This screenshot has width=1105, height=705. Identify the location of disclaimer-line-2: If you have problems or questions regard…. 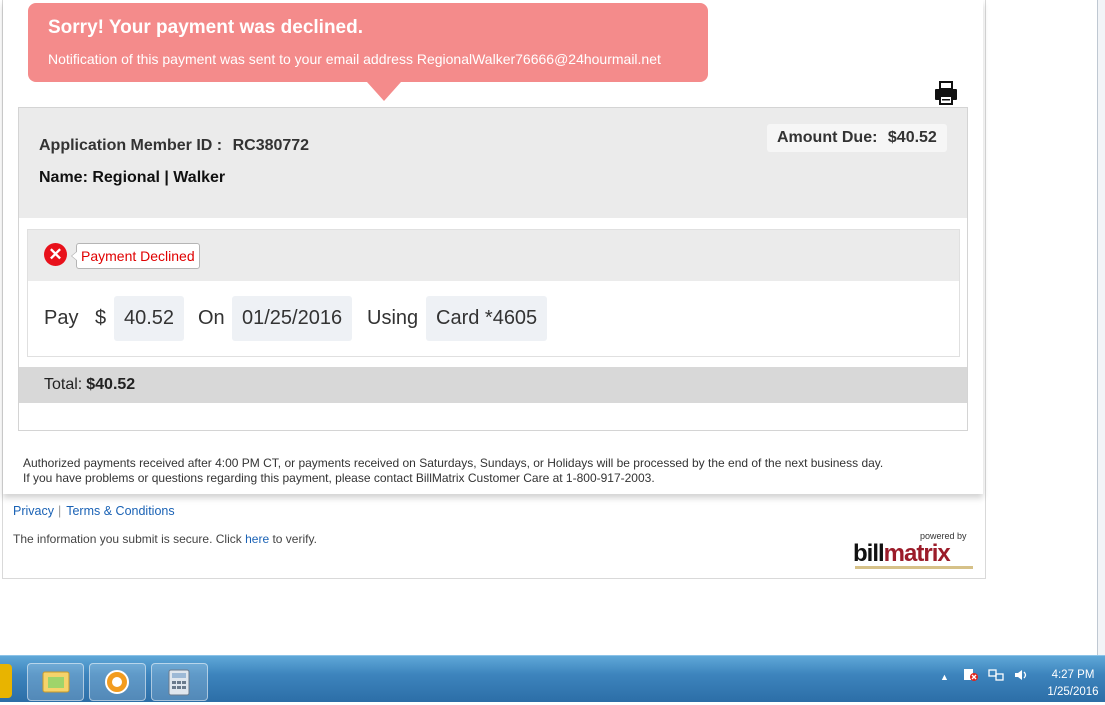
(339, 478).